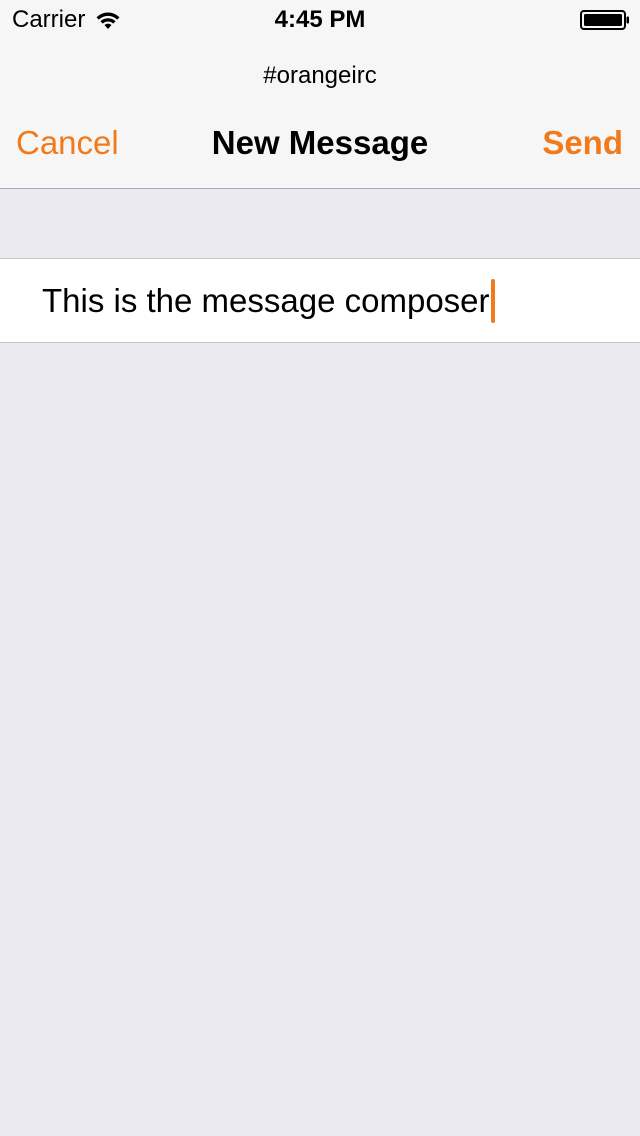  What do you see at coordinates (604, 20) in the screenshot?
I see `battery-icon` at bounding box center [604, 20].